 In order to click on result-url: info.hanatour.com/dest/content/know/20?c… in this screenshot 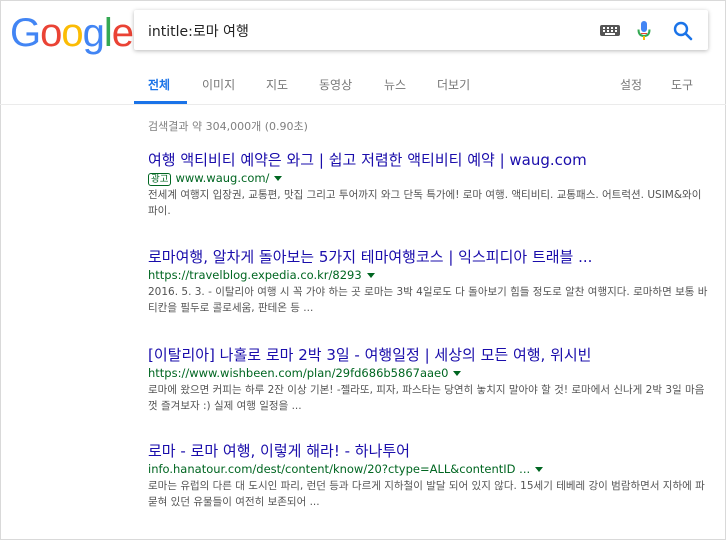, I will do `click(428, 469)`.